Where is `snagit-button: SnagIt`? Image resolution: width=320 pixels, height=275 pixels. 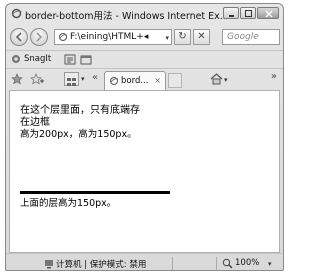 snagit-button: SnagIt is located at coordinates (37, 59).